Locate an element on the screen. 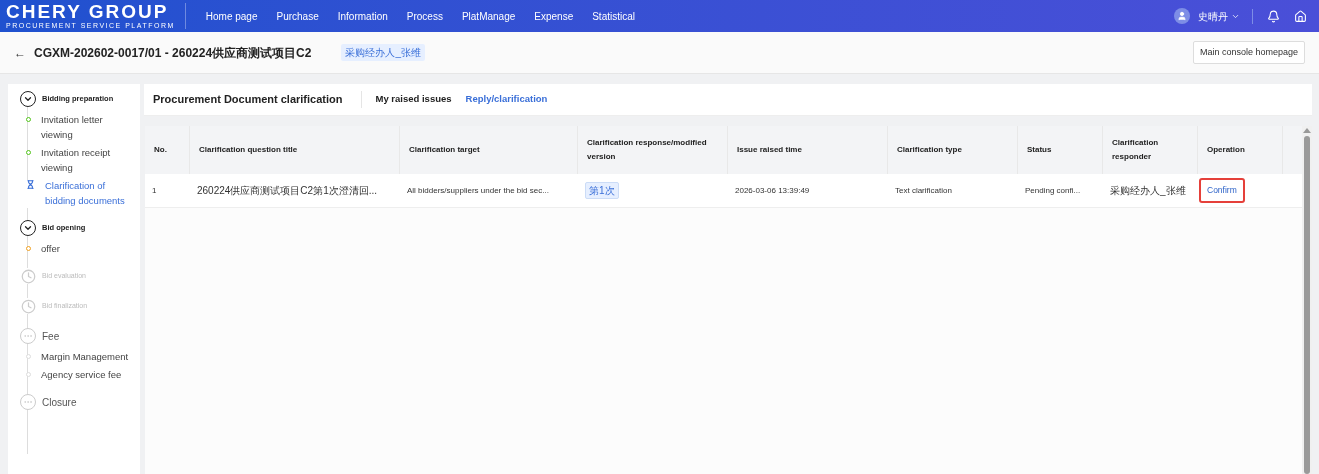  user-menu: 史晴丹 is located at coordinates (1225, 16).